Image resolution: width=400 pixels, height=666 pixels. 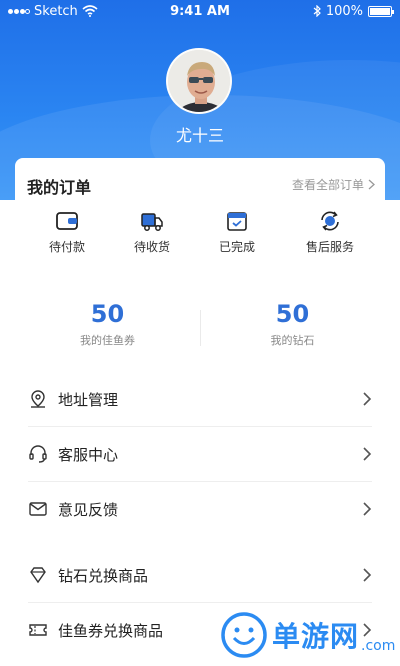 What do you see at coordinates (236, 247) in the screenshot?
I see `order-item-label: 已完成` at bounding box center [236, 247].